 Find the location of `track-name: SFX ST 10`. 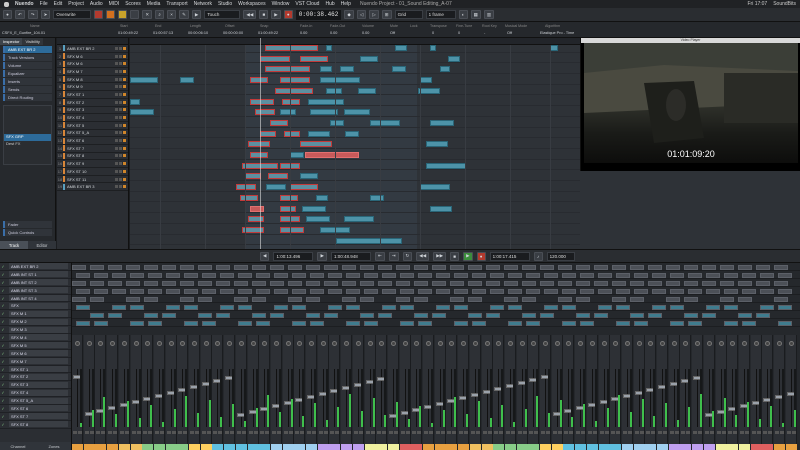

track-name: SFX ST 10 is located at coordinates (91, 171).